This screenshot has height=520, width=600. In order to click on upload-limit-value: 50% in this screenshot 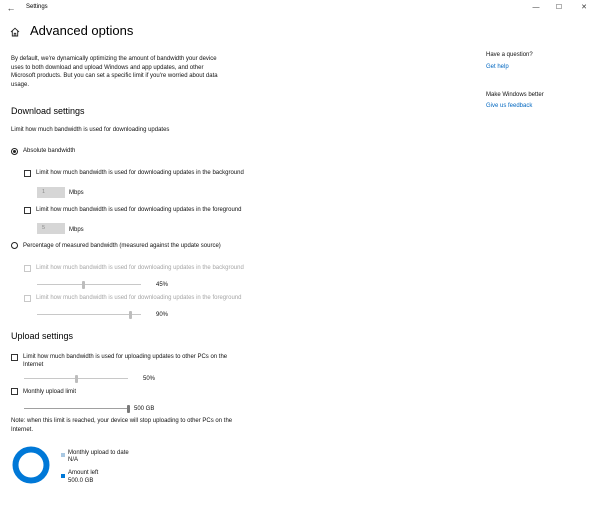, I will do `click(149, 379)`.